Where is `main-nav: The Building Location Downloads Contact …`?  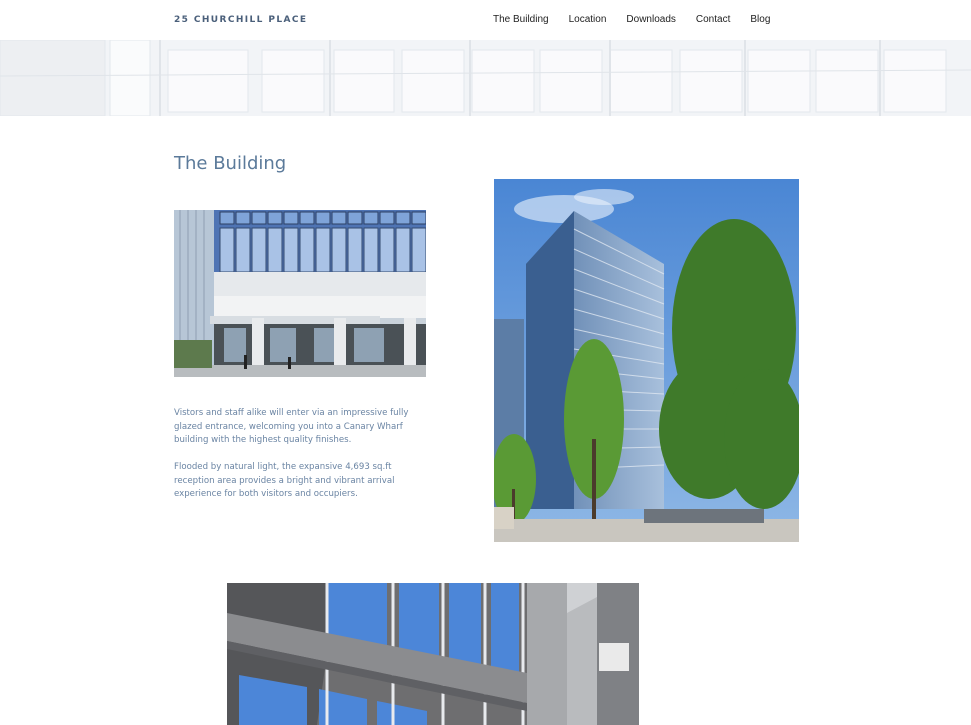
main-nav: The Building Location Downloads Contact … is located at coordinates (641, 19).